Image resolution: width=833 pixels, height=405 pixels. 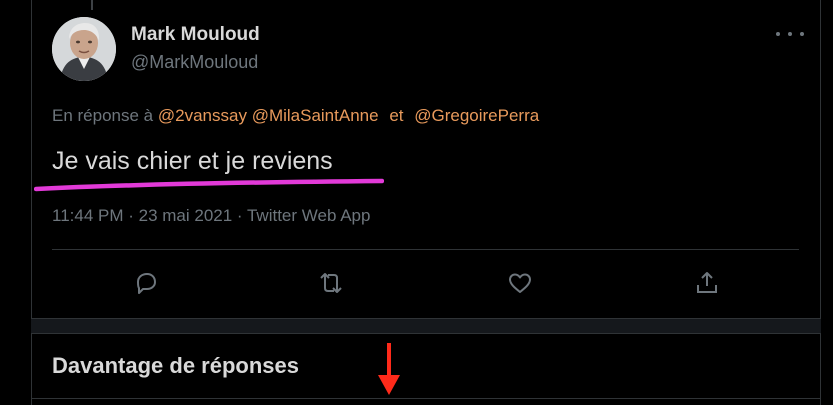 I want to click on highlight-underline, so click(x=209, y=185).